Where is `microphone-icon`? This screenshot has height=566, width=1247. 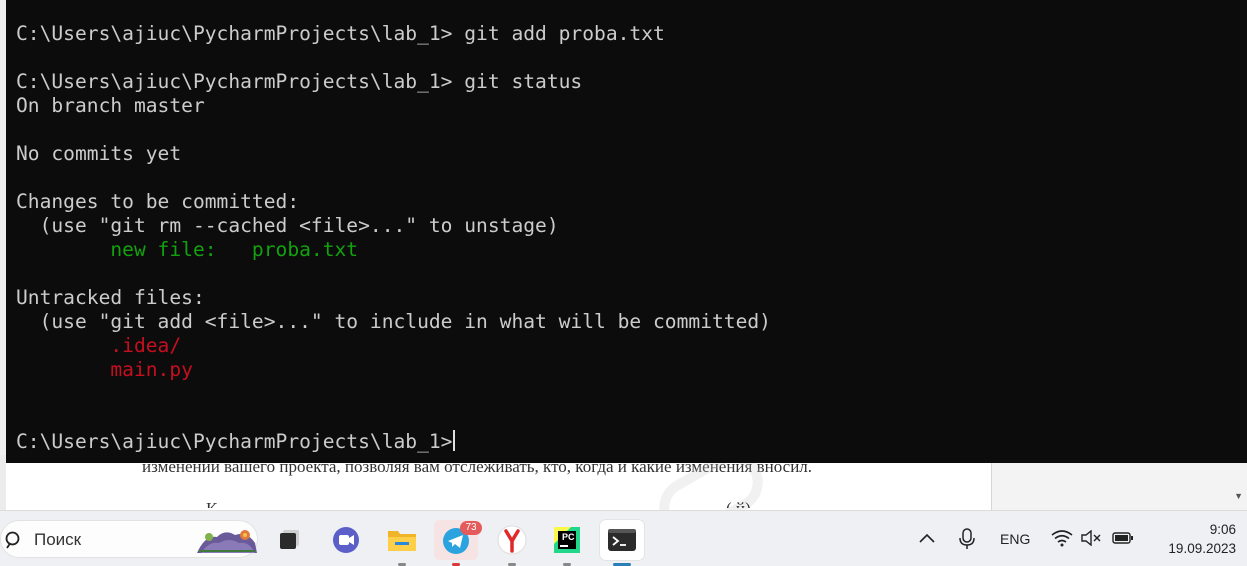
microphone-icon is located at coordinates (967, 539).